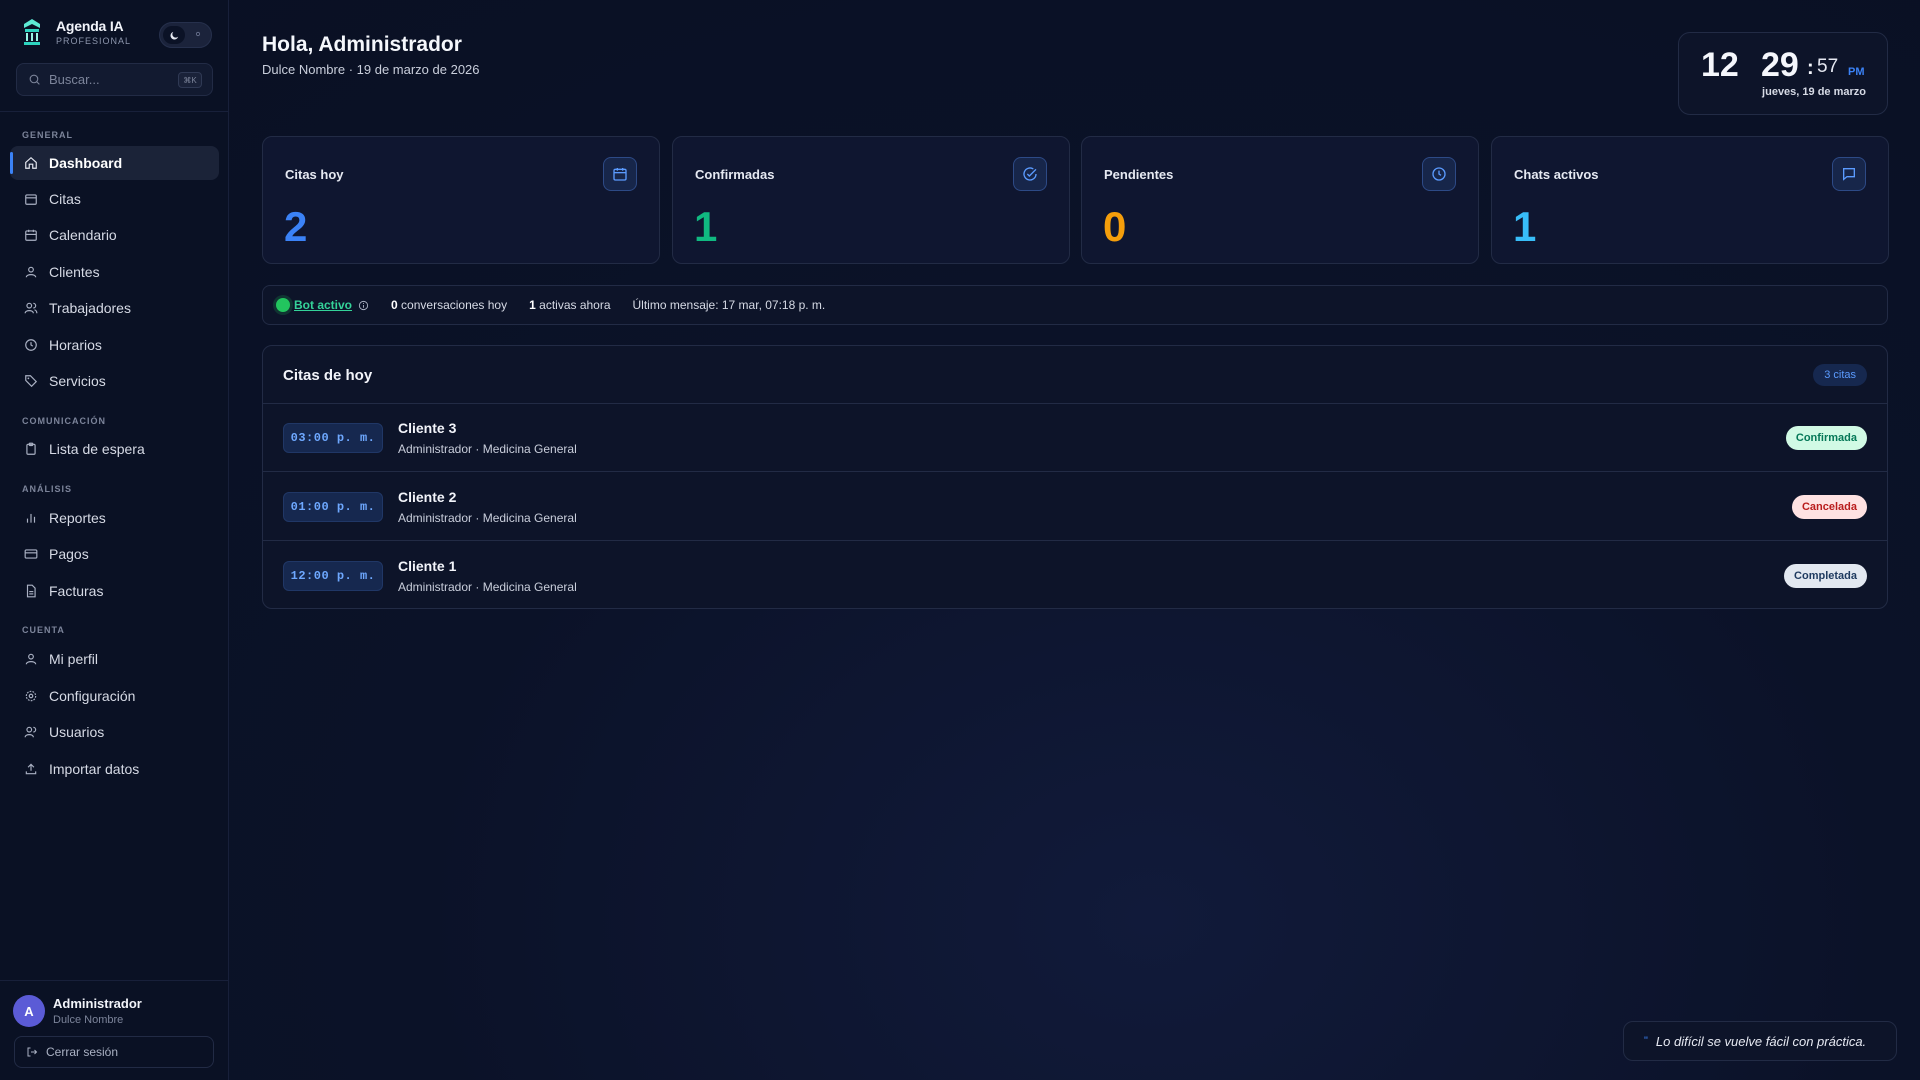 The width and height of the screenshot is (1920, 1080). Describe the element at coordinates (1780, 65) in the screenshot. I see `clock-minutes: 29` at that location.